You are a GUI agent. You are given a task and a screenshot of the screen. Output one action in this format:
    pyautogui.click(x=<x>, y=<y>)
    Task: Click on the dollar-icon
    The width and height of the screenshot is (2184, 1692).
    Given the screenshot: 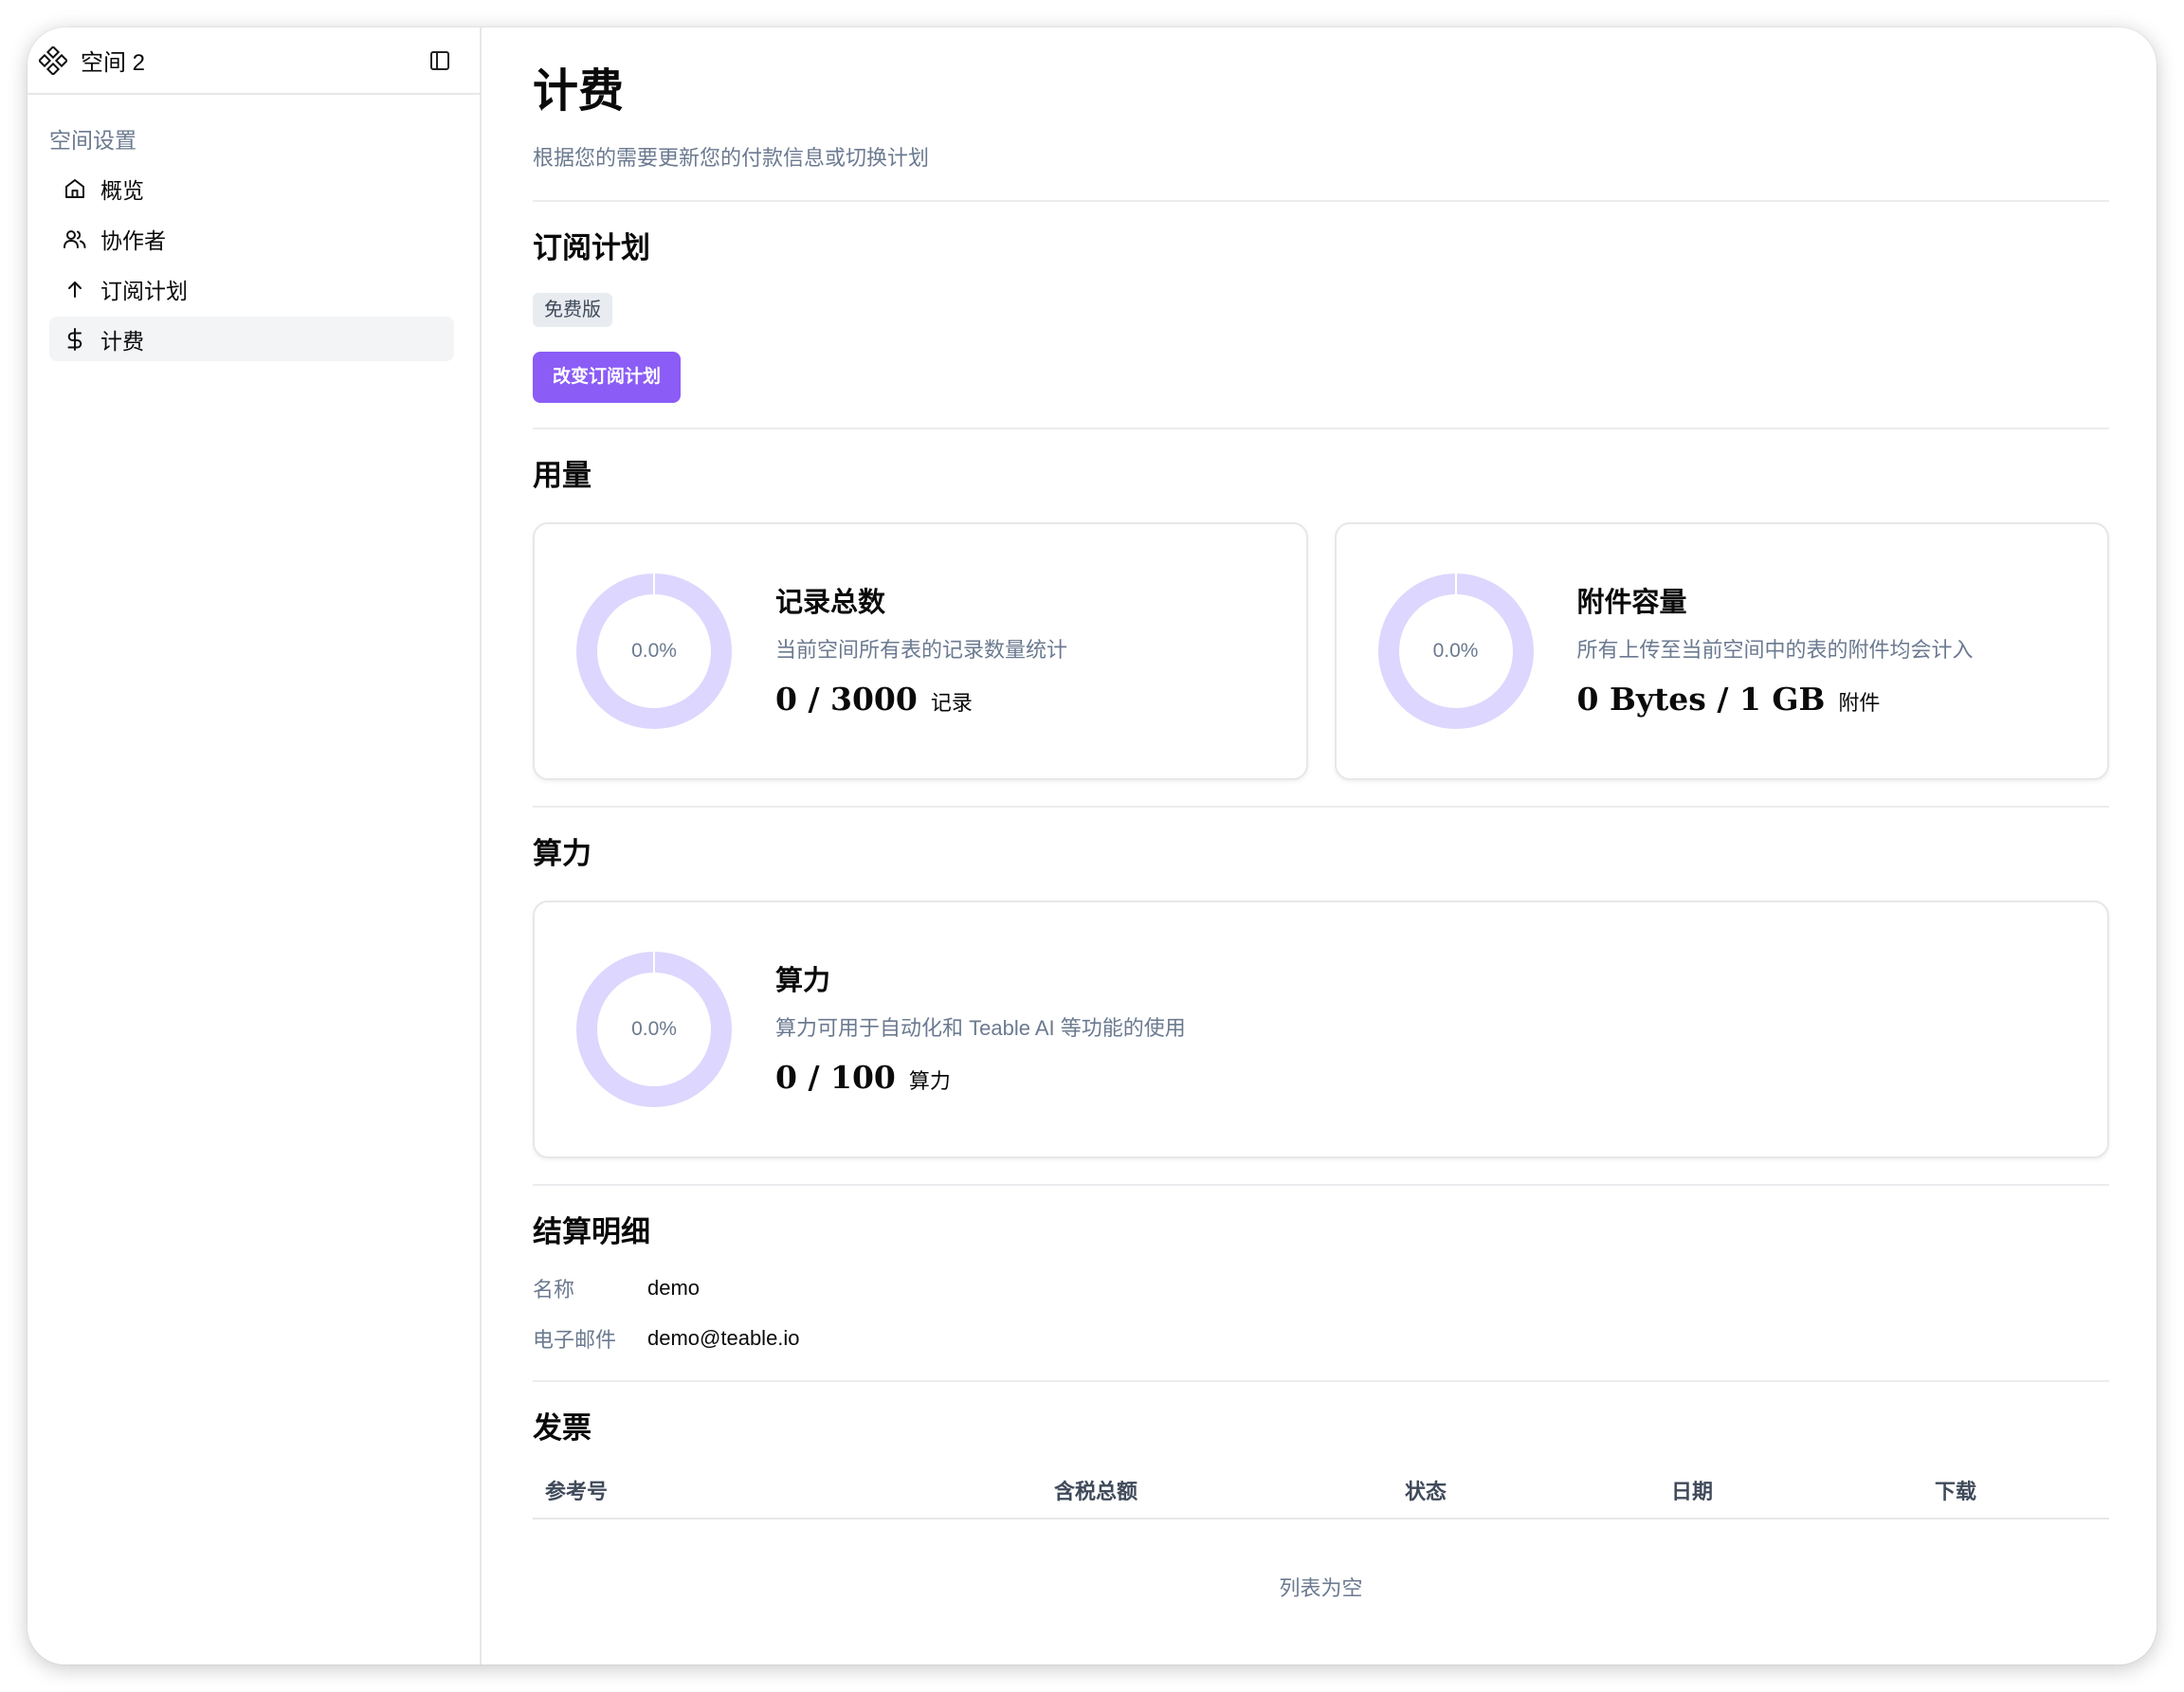 What is the action you would take?
    pyautogui.click(x=75, y=339)
    